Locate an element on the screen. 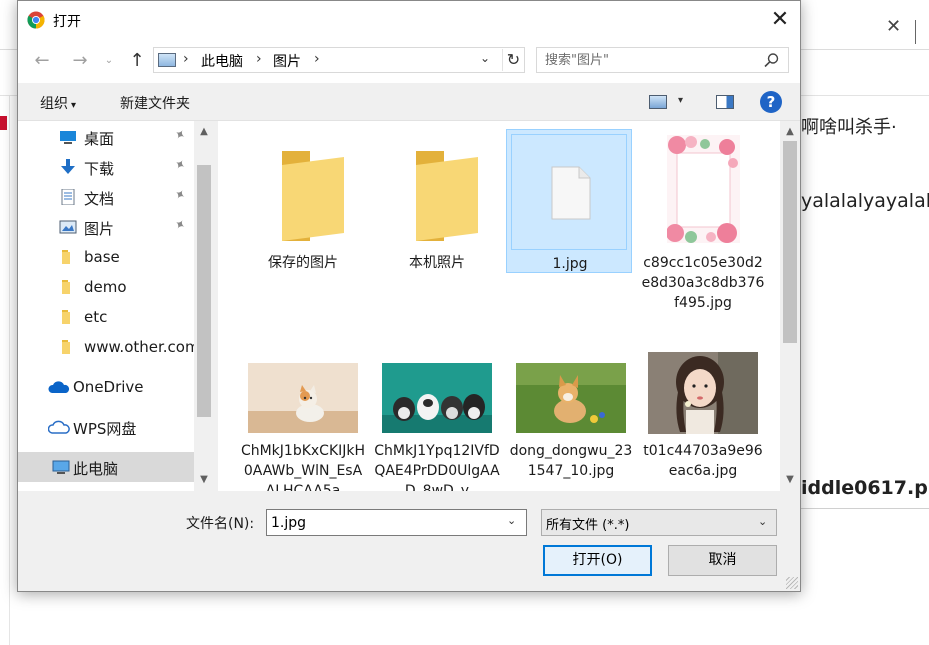  recent-locations-chevron-icon: ⌄ is located at coordinates (109, 61).